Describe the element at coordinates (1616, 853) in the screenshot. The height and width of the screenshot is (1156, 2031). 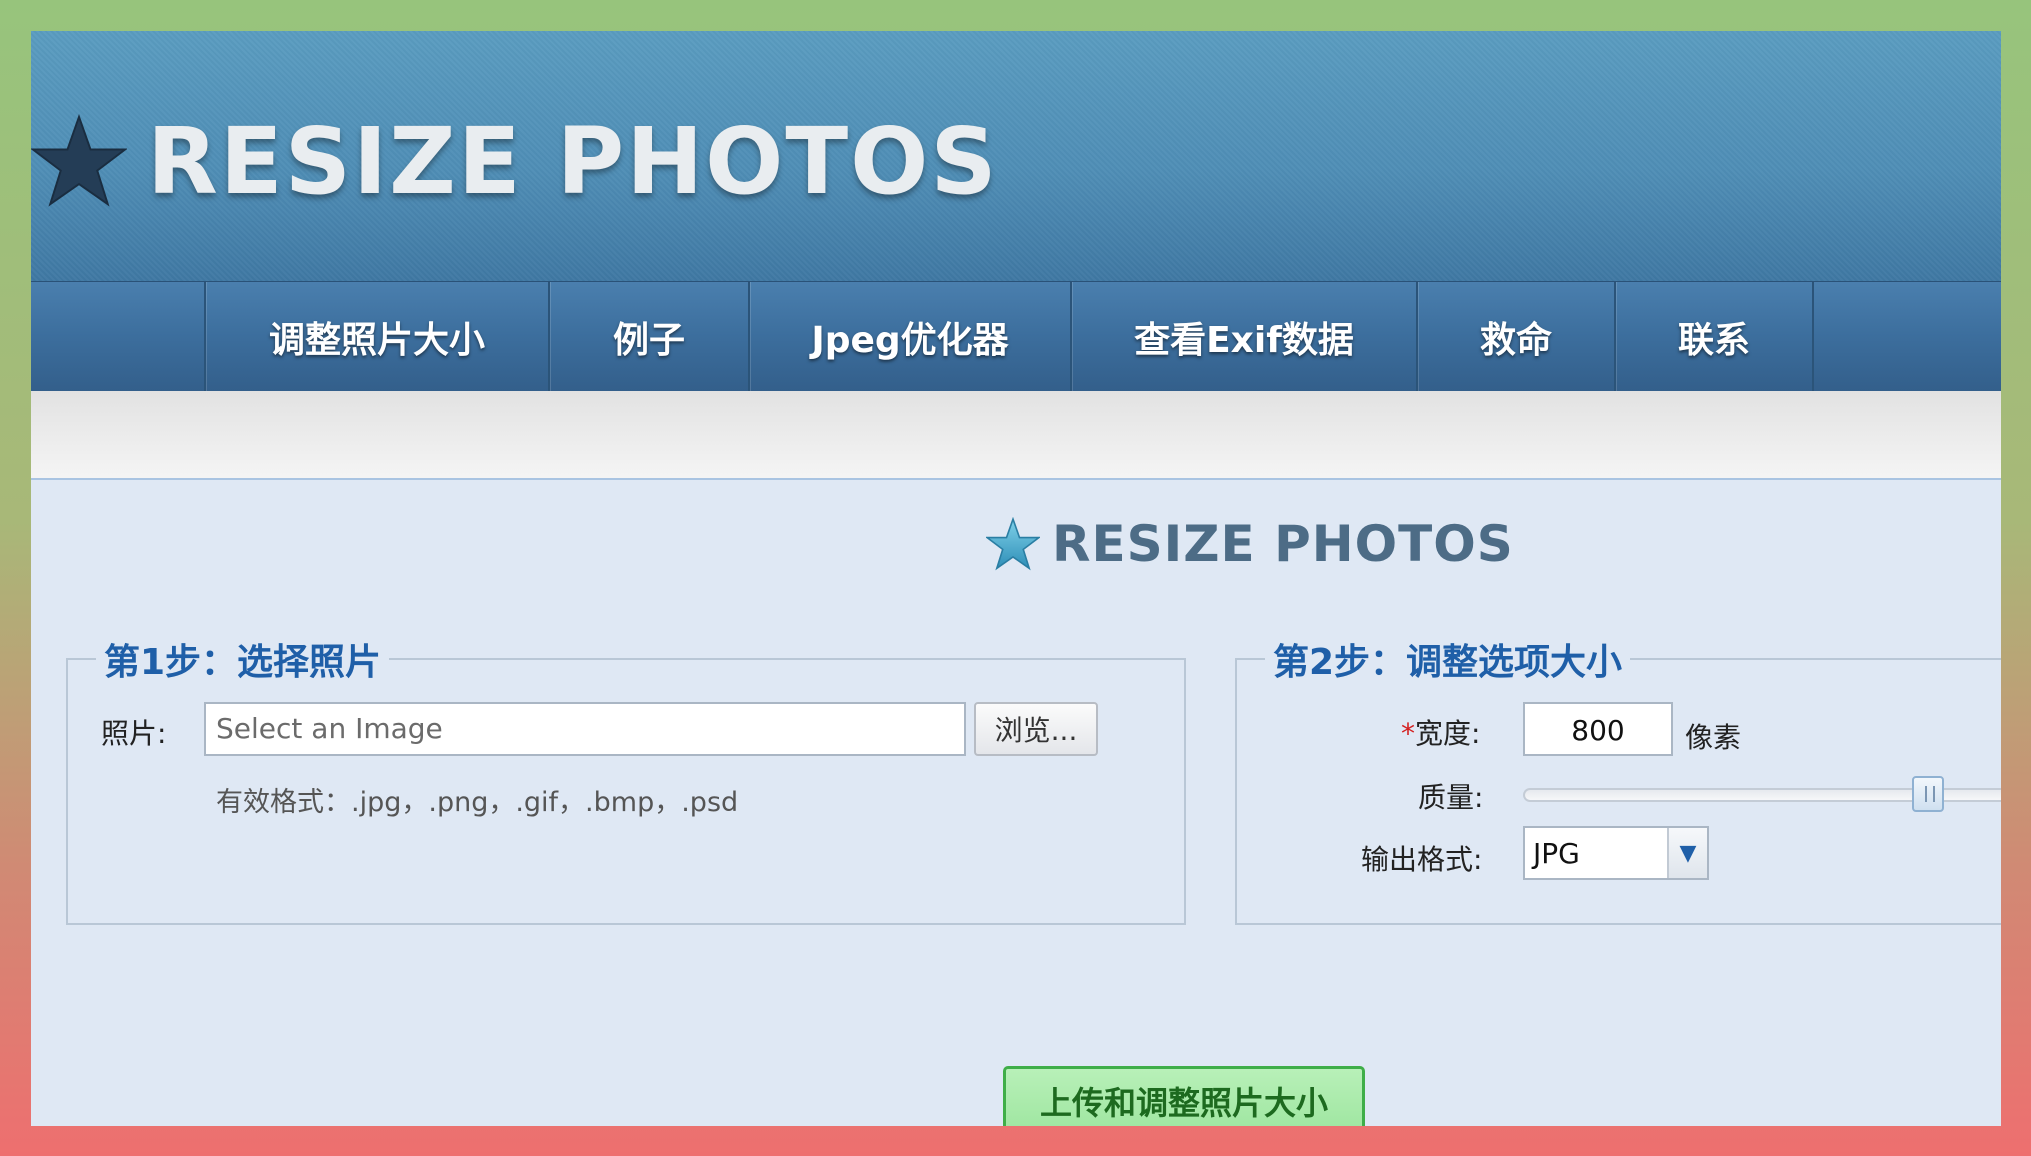
I see `output-format-select: JPG ▼` at that location.